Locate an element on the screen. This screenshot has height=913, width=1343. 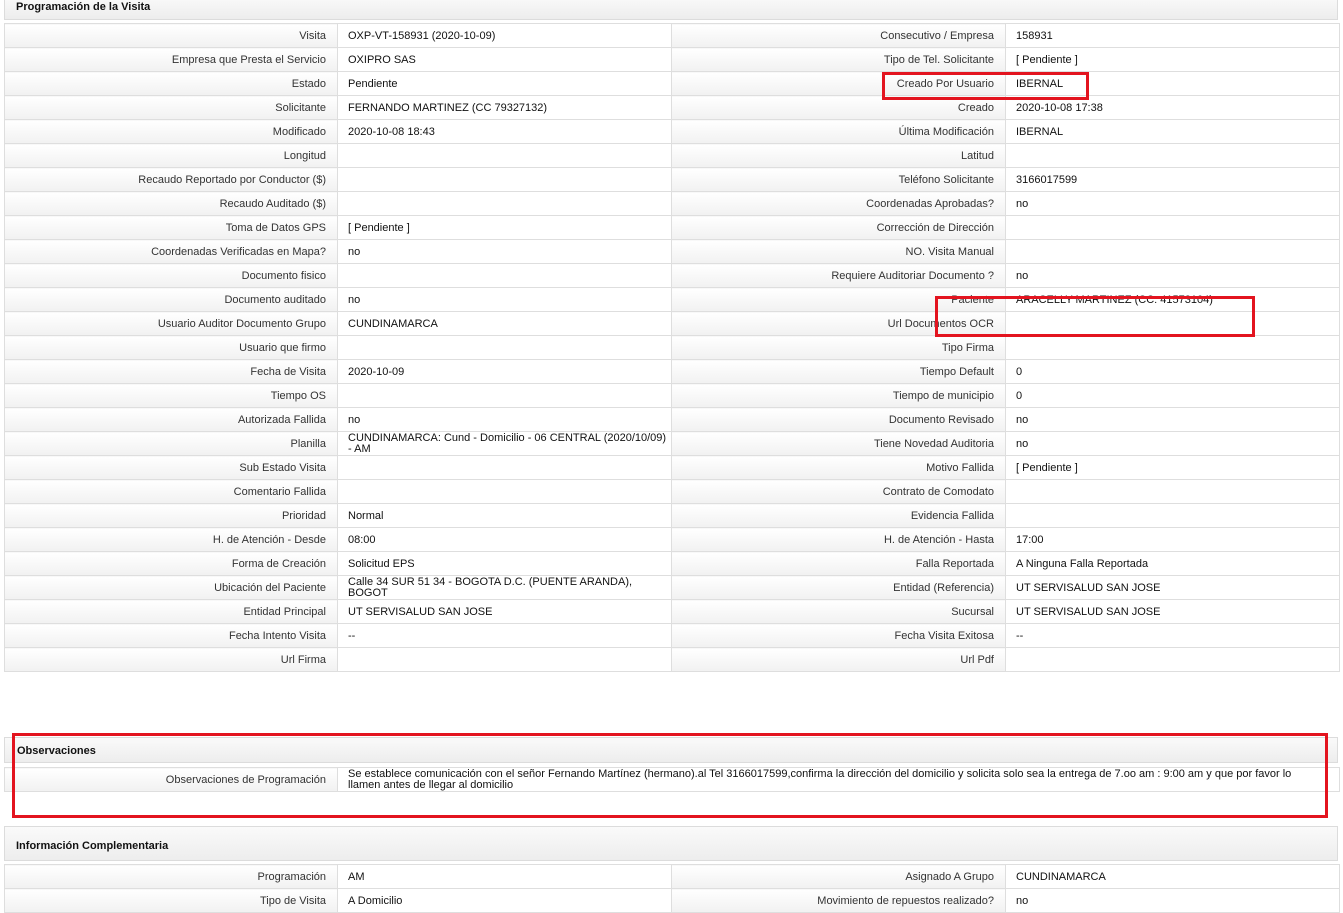
field-label: Fecha de Visita is located at coordinates (171, 371).